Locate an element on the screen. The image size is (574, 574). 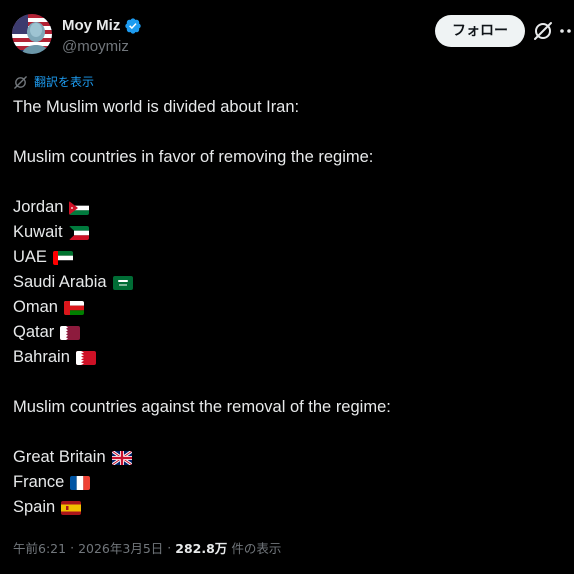
list-item: Saudi Arabia is located at coordinates (288, 282).